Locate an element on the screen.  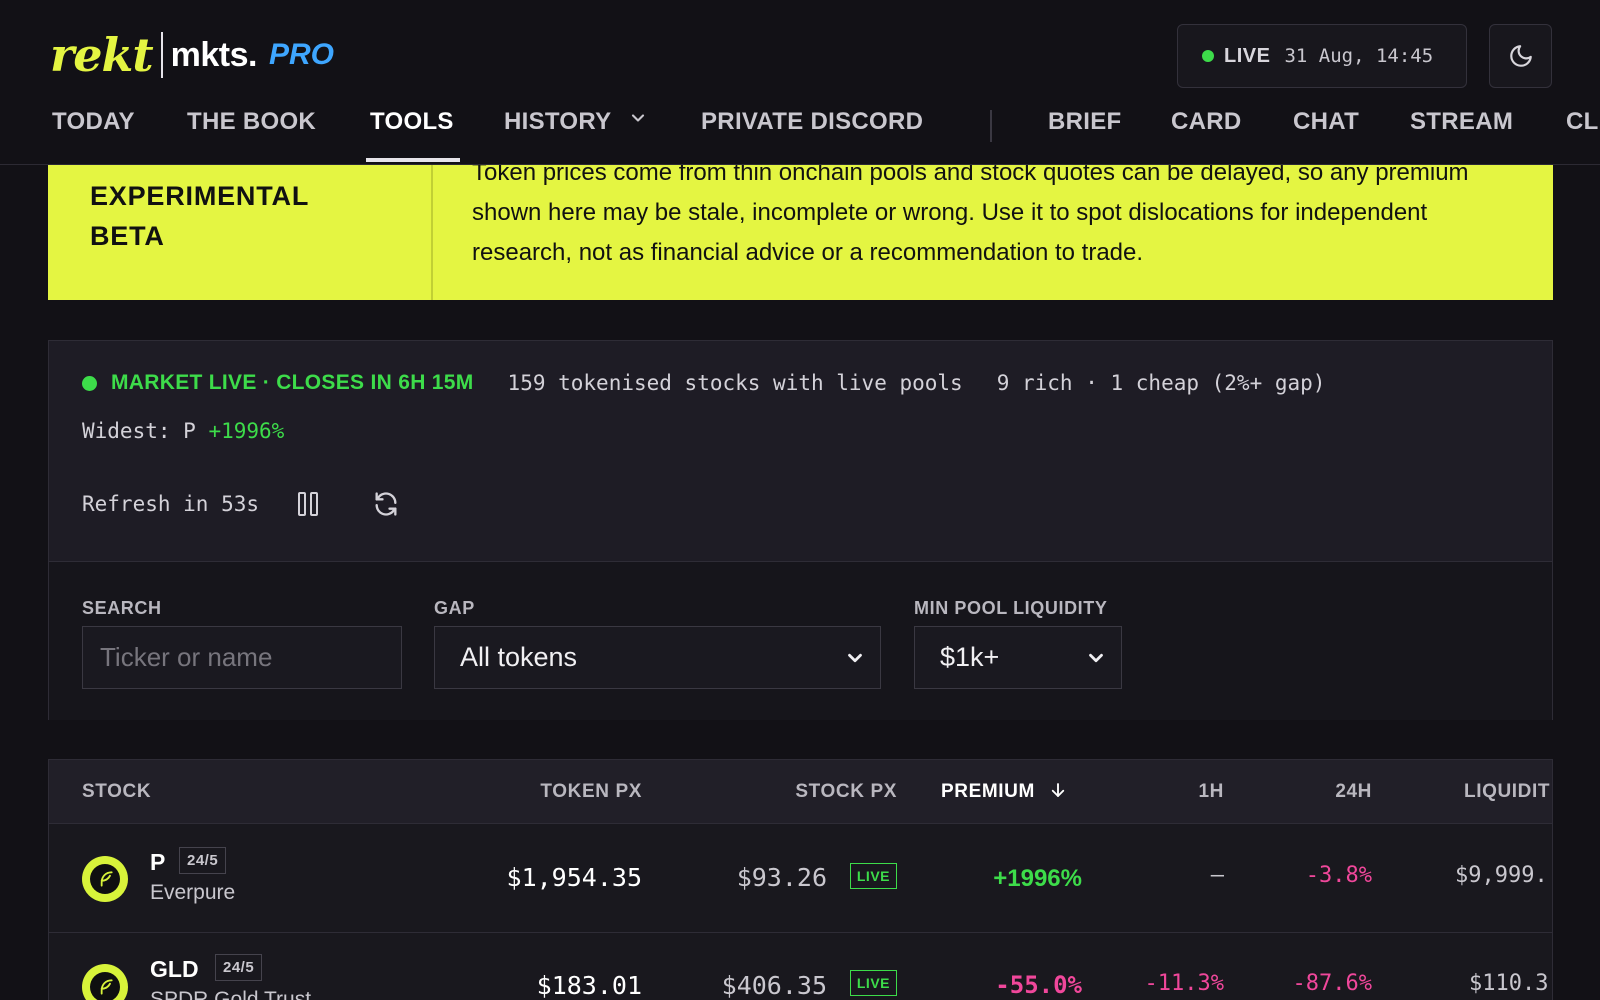
nav-divider is located at coordinates (991, 126).